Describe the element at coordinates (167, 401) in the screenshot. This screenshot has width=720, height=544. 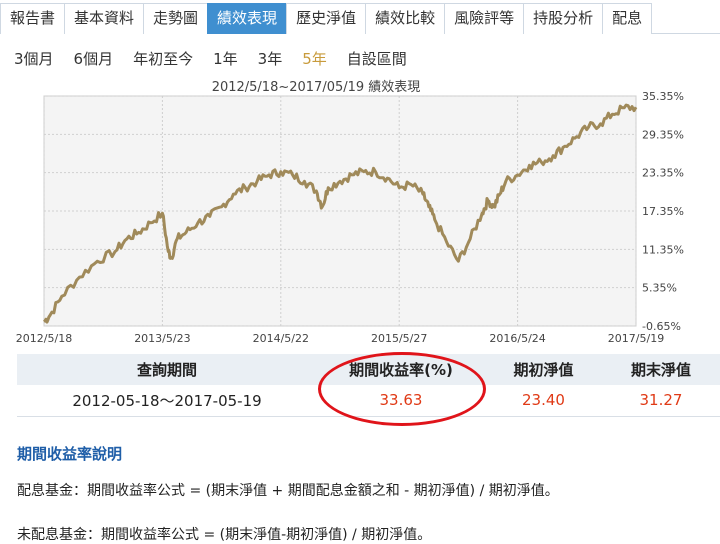
I see `cell-period: 2012-05-18～2017-05-19` at that location.